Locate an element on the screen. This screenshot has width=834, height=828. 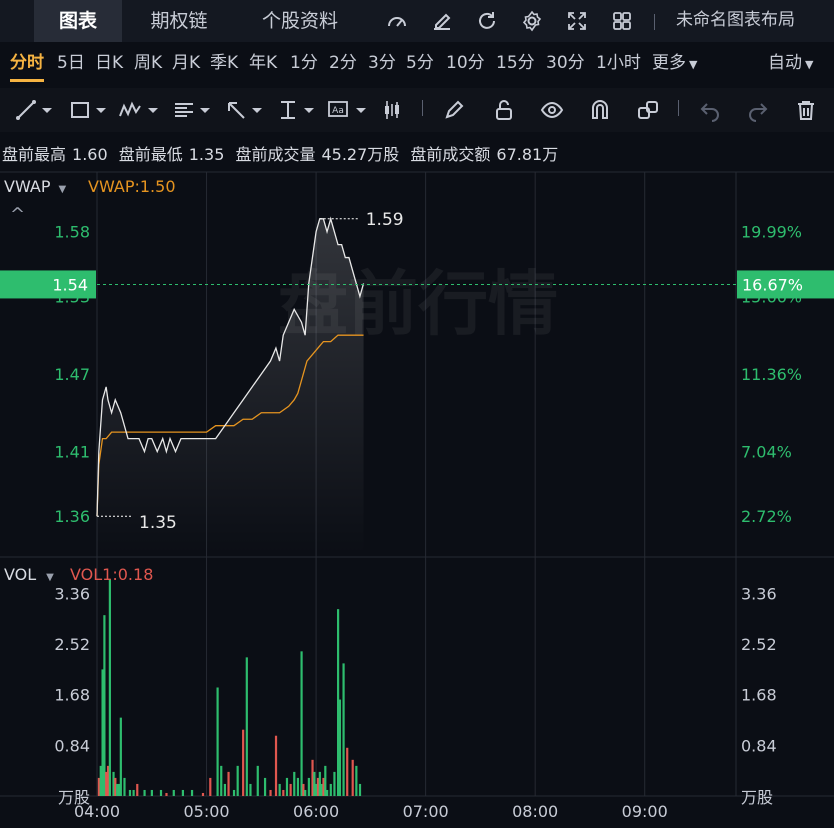
tab-chart: 图表 is located at coordinates (78, 21).